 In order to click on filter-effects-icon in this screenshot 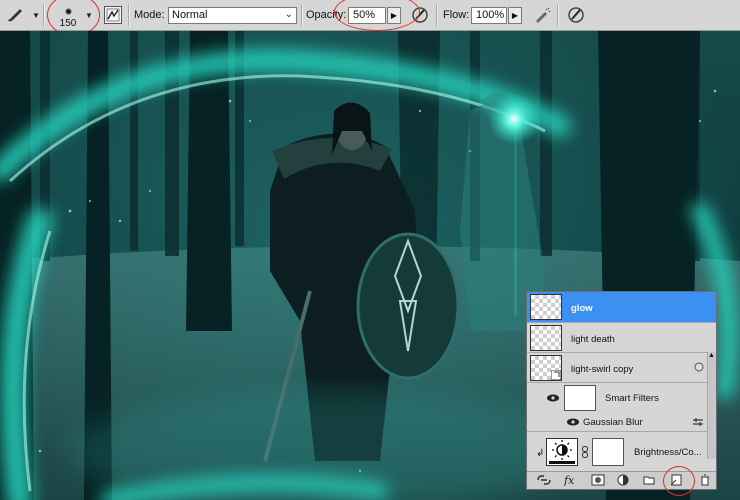, I will do `click(699, 367)`.